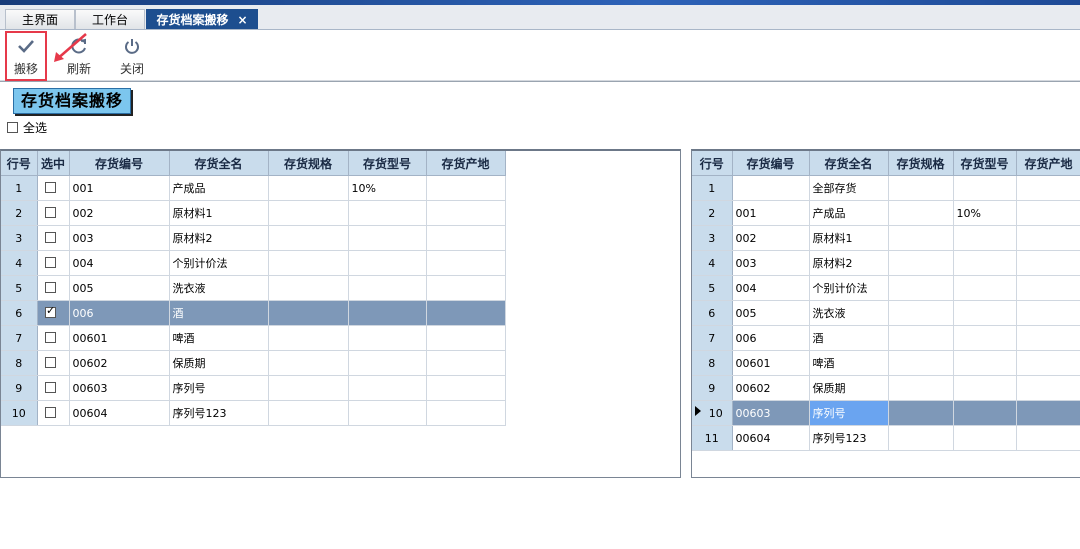 The image size is (1080, 549). Describe the element at coordinates (771, 163) in the screenshot. I see `header-code: 存货编号` at that location.